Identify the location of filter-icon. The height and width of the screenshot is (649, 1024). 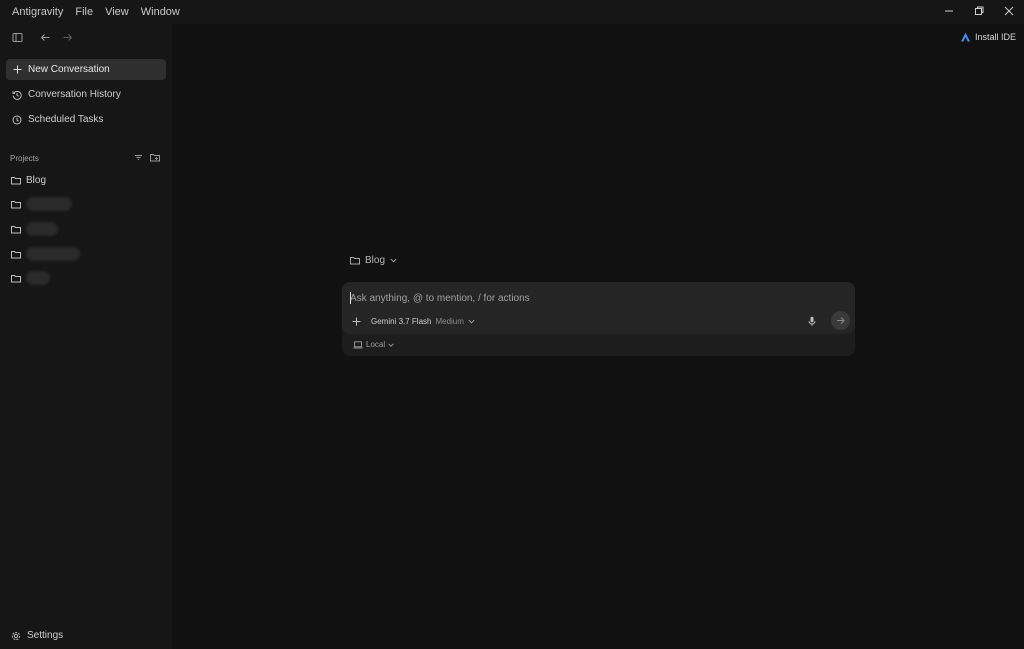
(138, 157).